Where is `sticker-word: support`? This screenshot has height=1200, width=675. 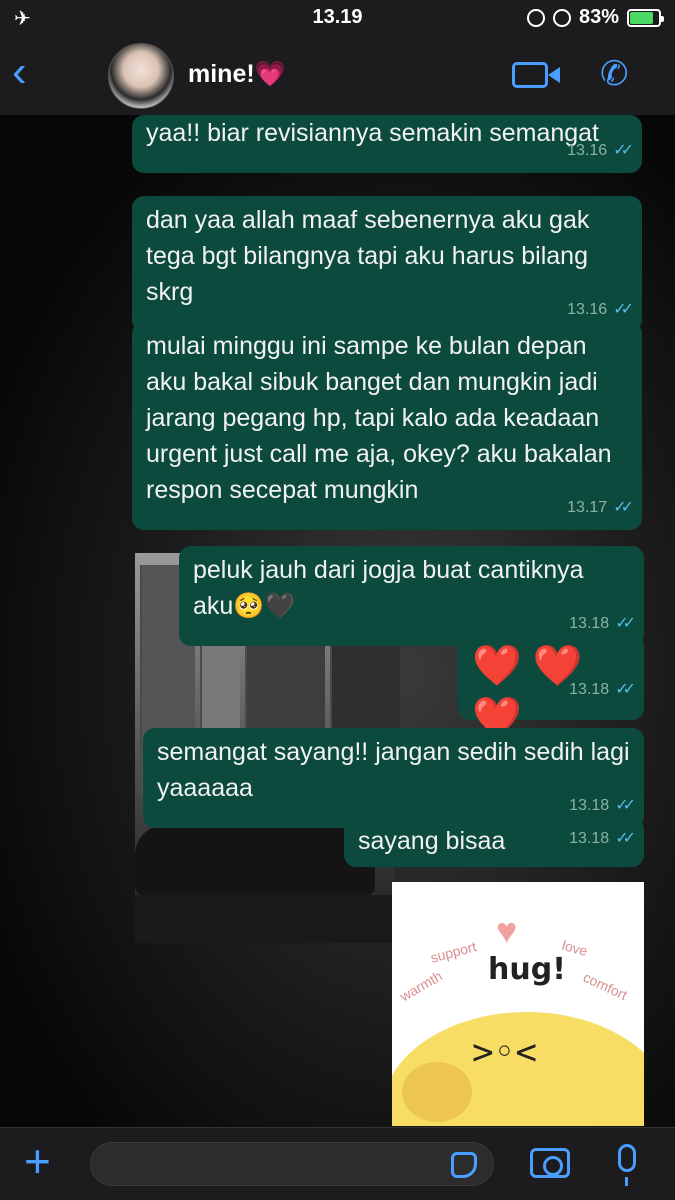 sticker-word: support is located at coordinates (453, 952).